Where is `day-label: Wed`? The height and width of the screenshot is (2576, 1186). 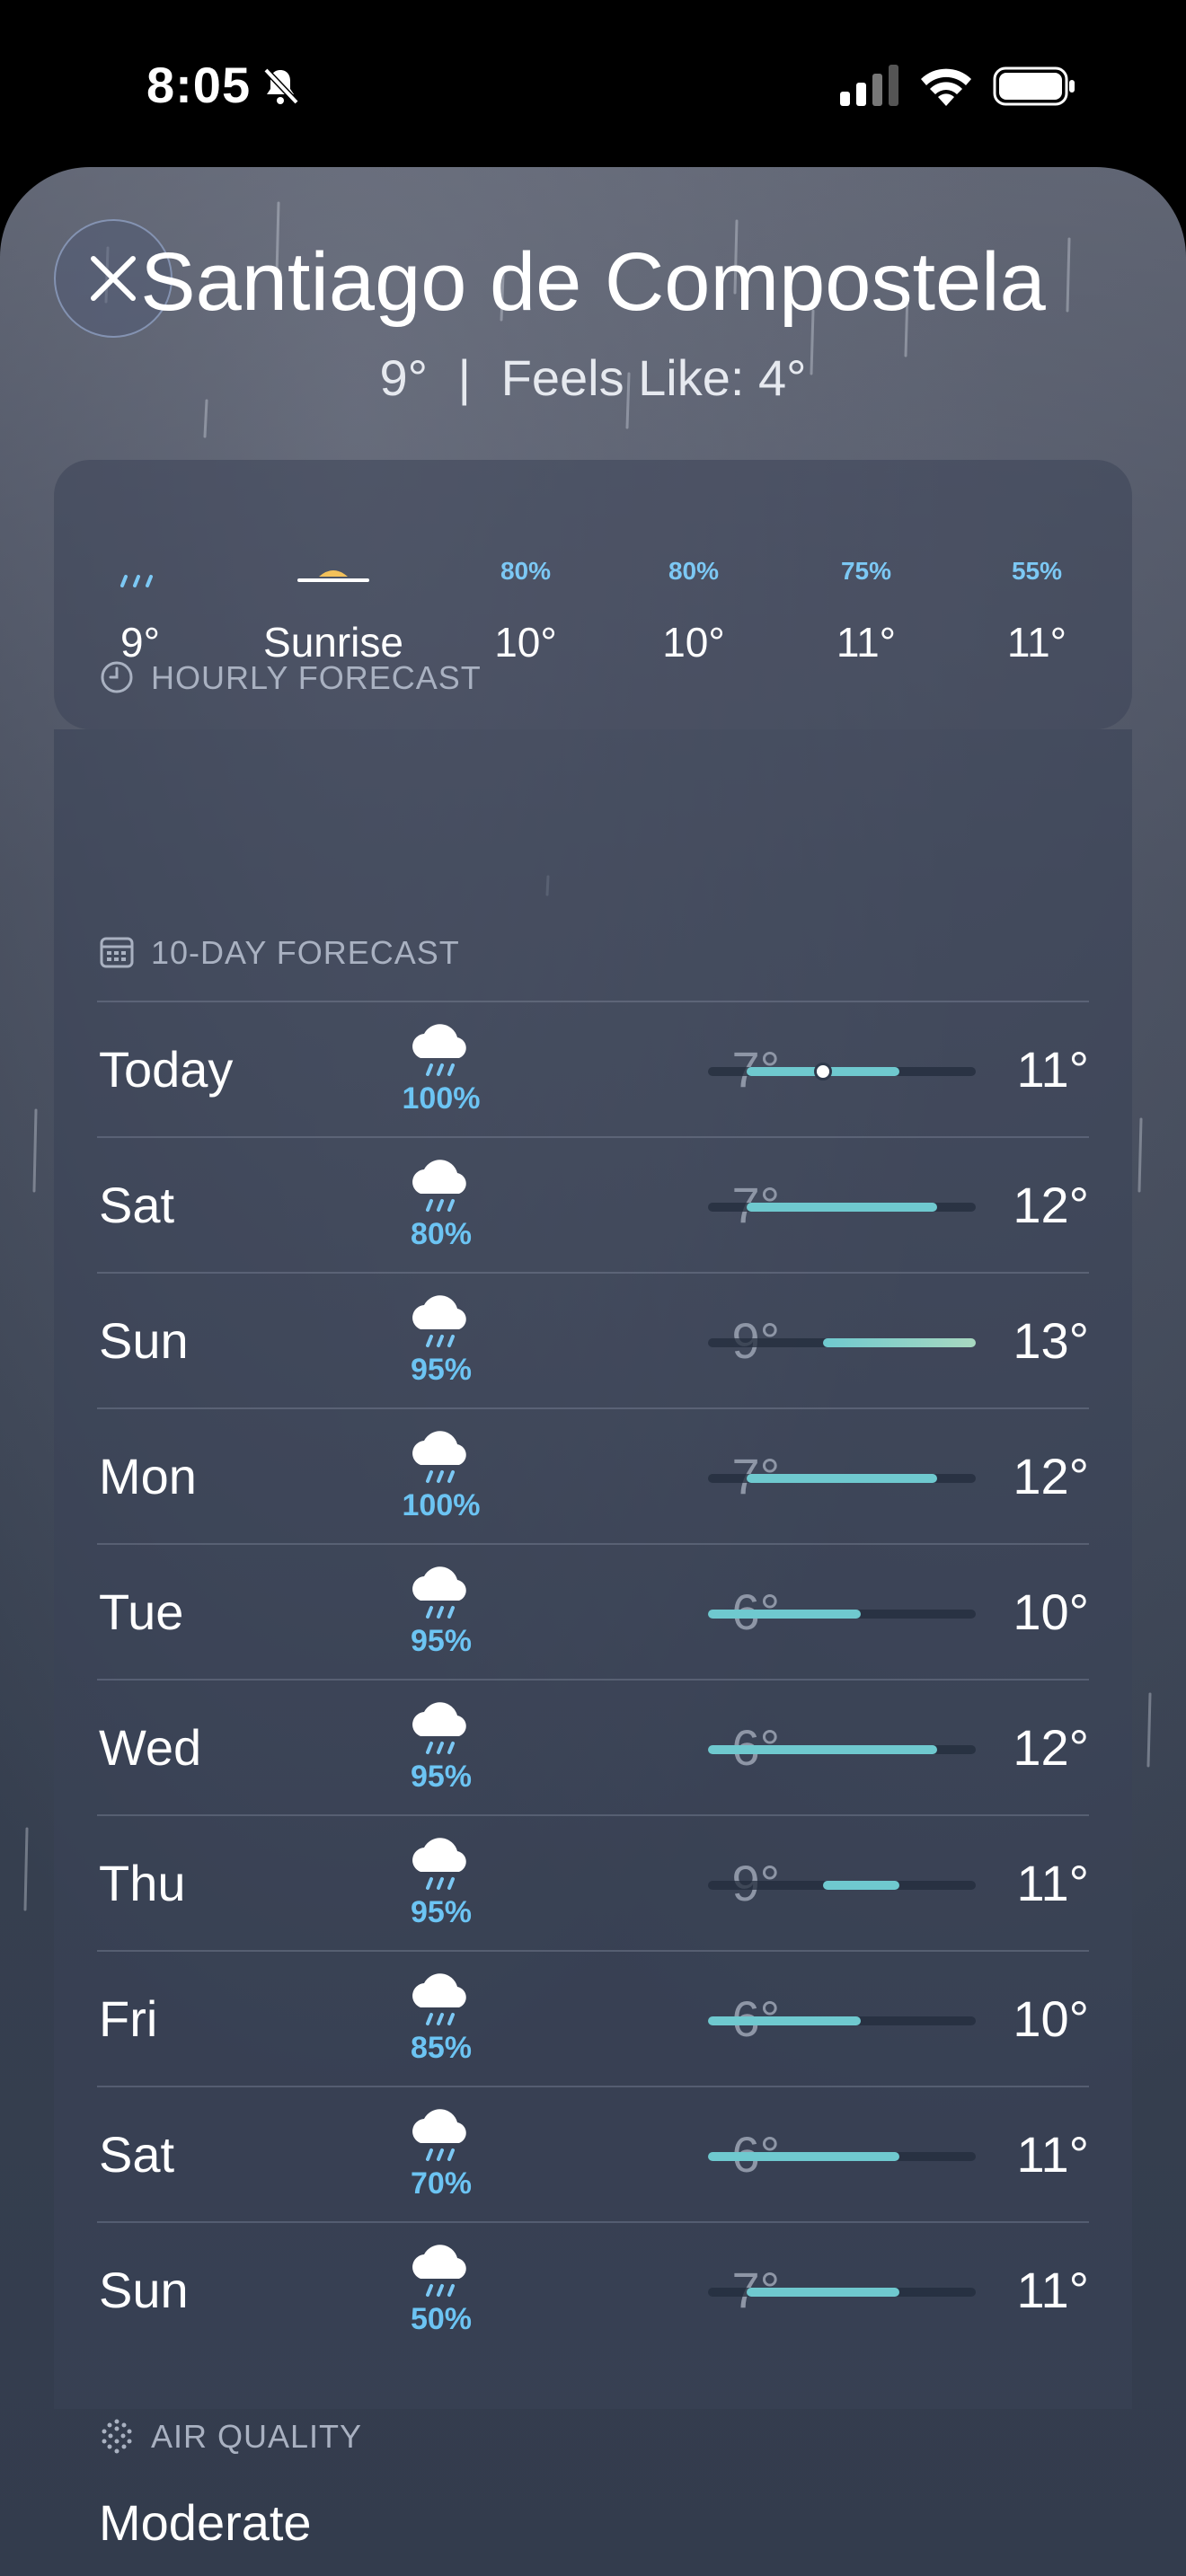
day-label: Wed is located at coordinates (150, 1747).